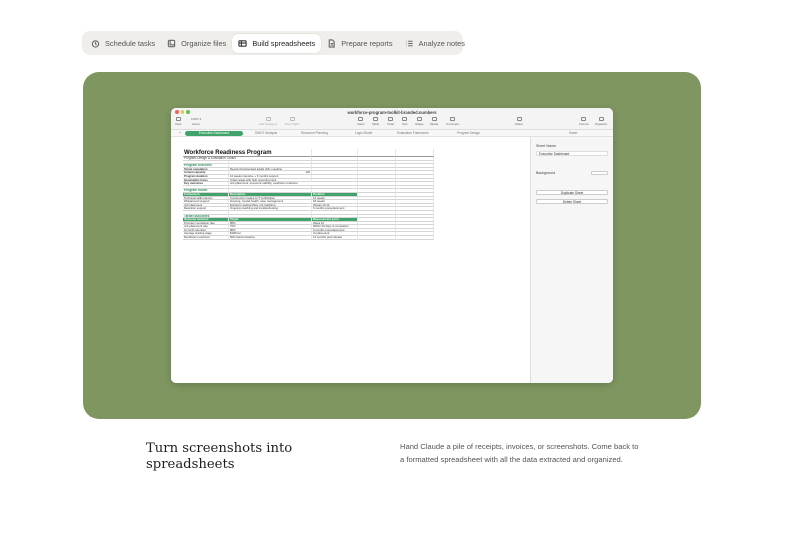 Image resolution: width=800 pixels, height=535 pixels. I want to click on sheet-name-label: Sheet Name, so click(546, 146).